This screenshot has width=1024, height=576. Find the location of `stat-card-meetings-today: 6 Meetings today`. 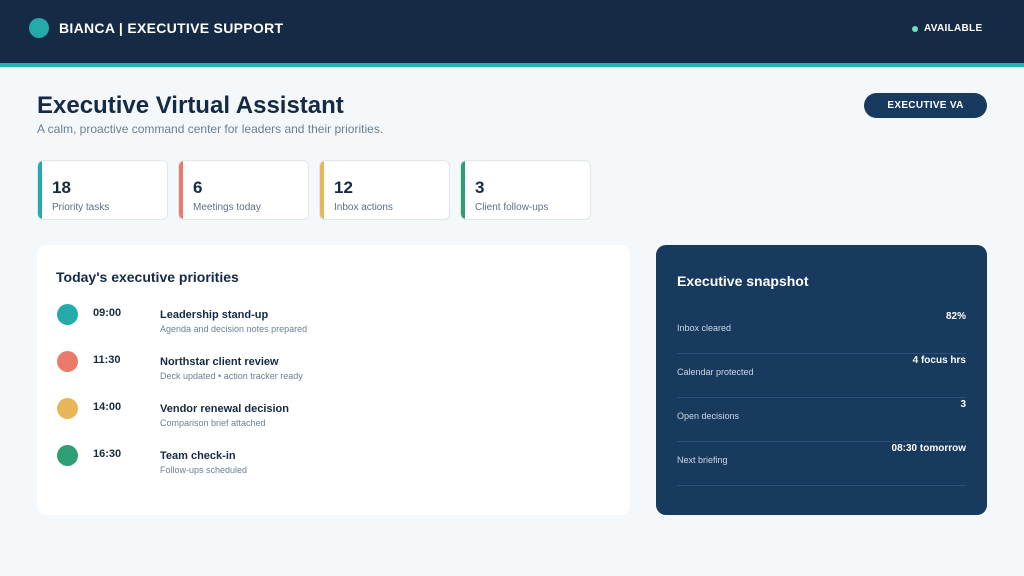

stat-card-meetings-today: 6 Meetings today is located at coordinates (243, 190).